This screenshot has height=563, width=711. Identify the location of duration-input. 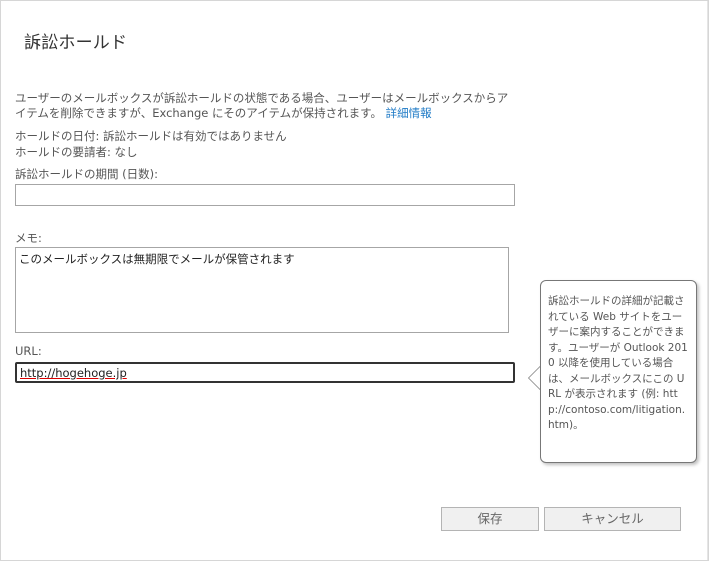
(265, 195).